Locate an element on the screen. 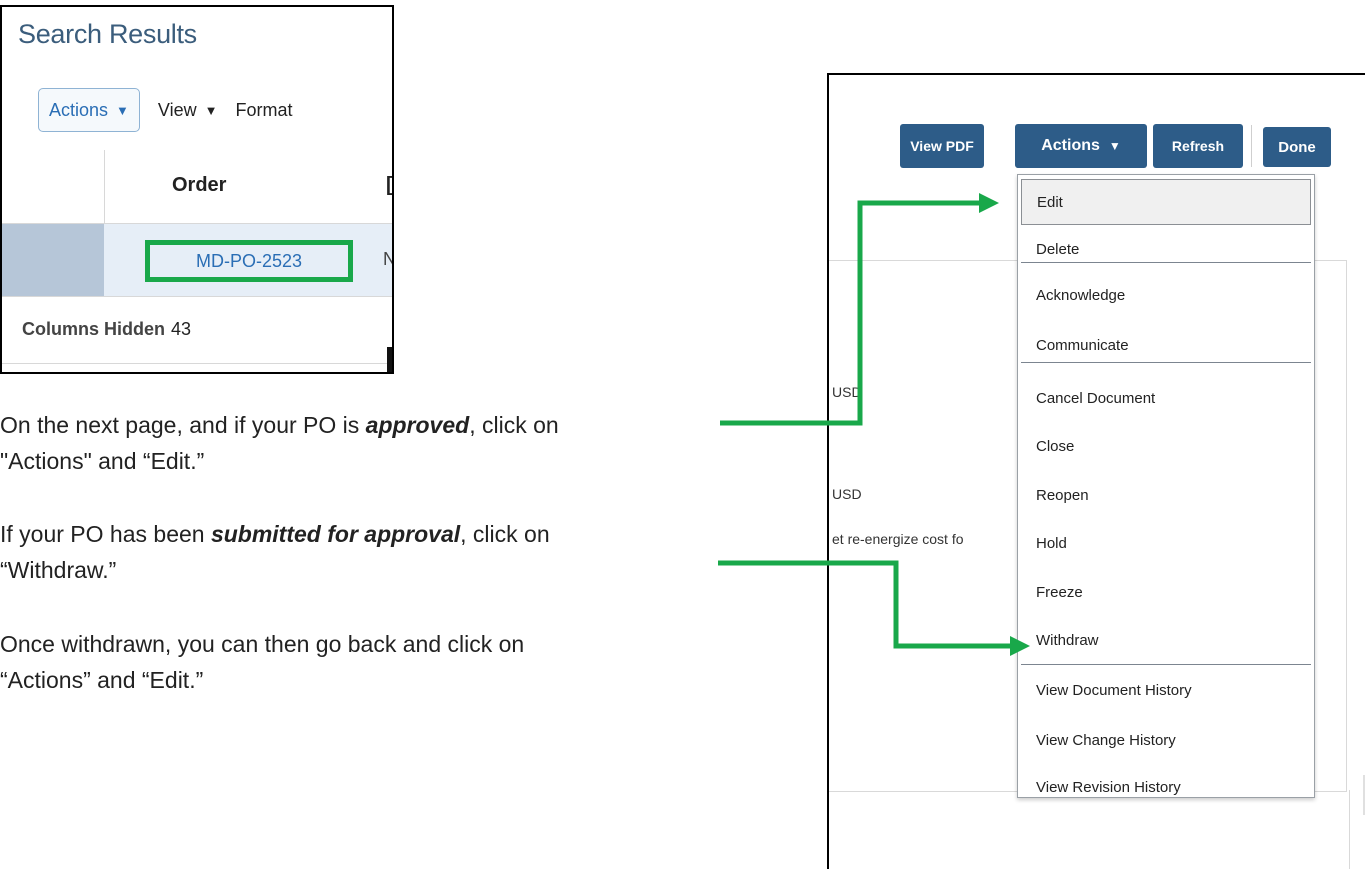 The height and width of the screenshot is (869, 1365). columns-hidden-count: 43 is located at coordinates (181, 329).